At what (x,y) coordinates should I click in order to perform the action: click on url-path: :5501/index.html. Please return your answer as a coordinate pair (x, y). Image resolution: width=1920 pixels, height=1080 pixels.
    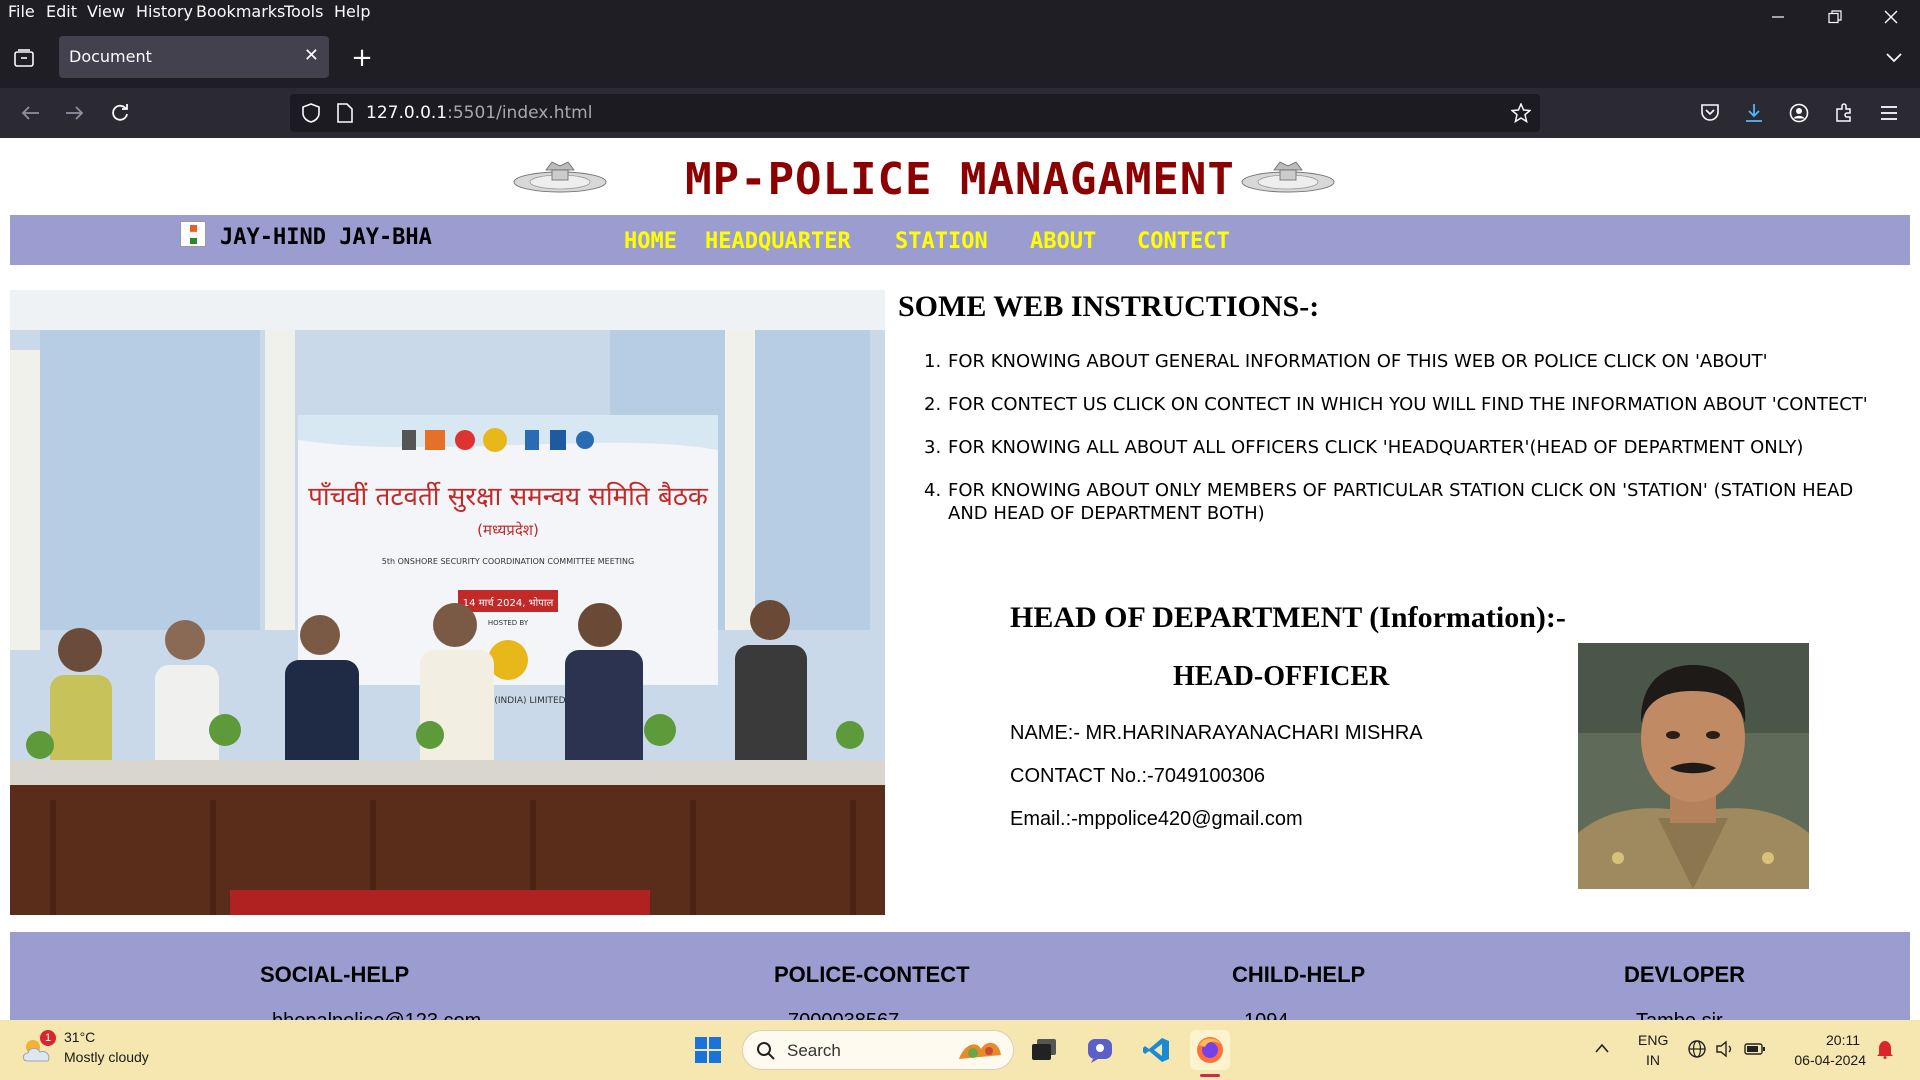
    Looking at the image, I should click on (520, 113).